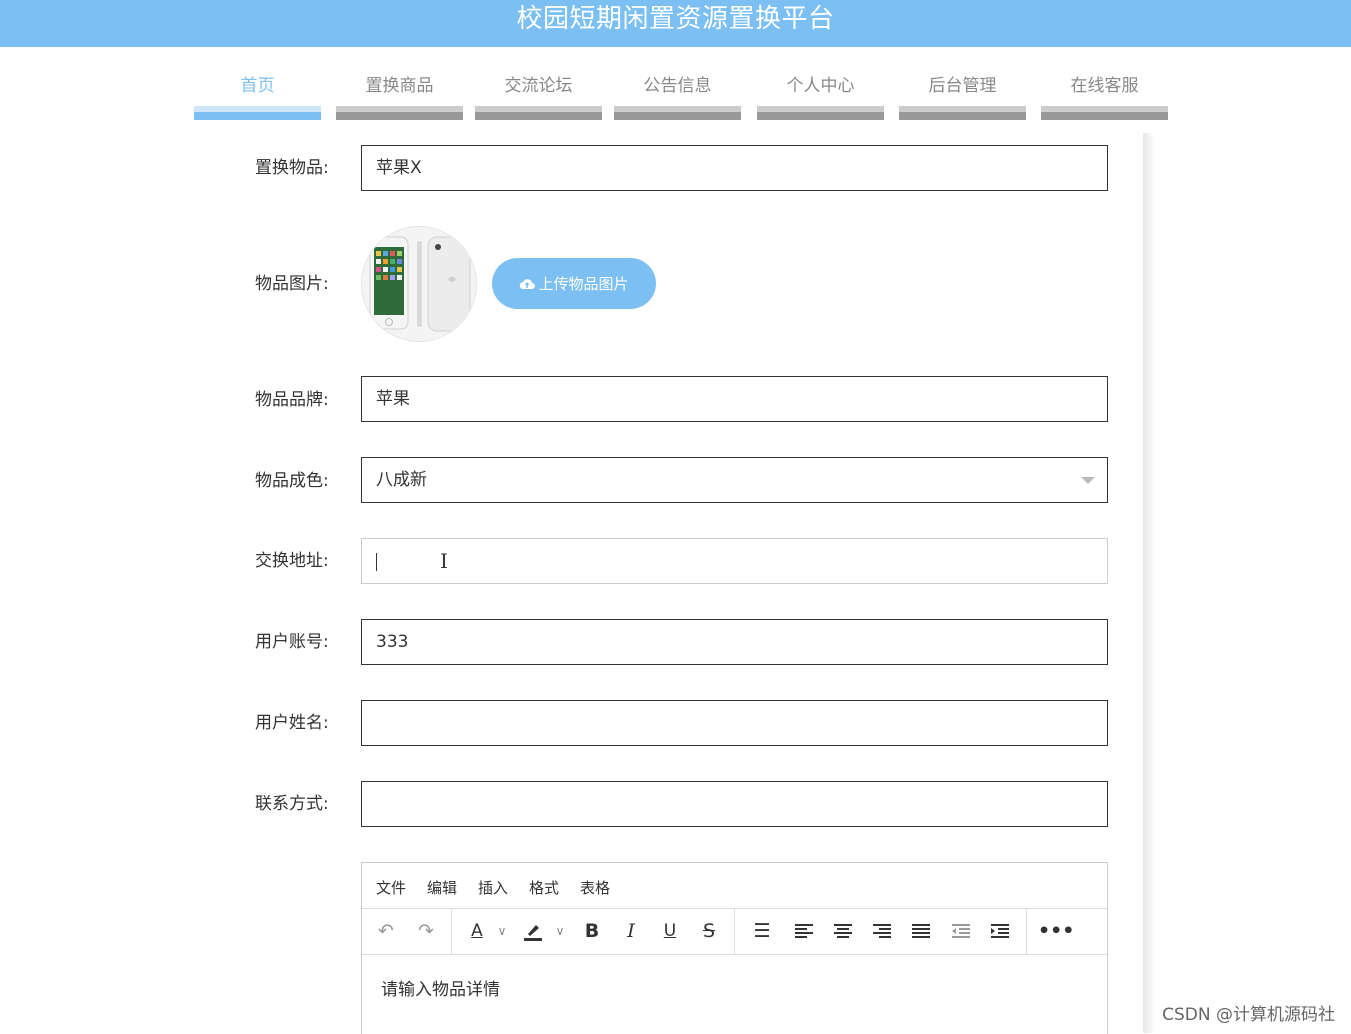 The height and width of the screenshot is (1034, 1351). I want to click on chevron-down-icon, so click(1088, 480).